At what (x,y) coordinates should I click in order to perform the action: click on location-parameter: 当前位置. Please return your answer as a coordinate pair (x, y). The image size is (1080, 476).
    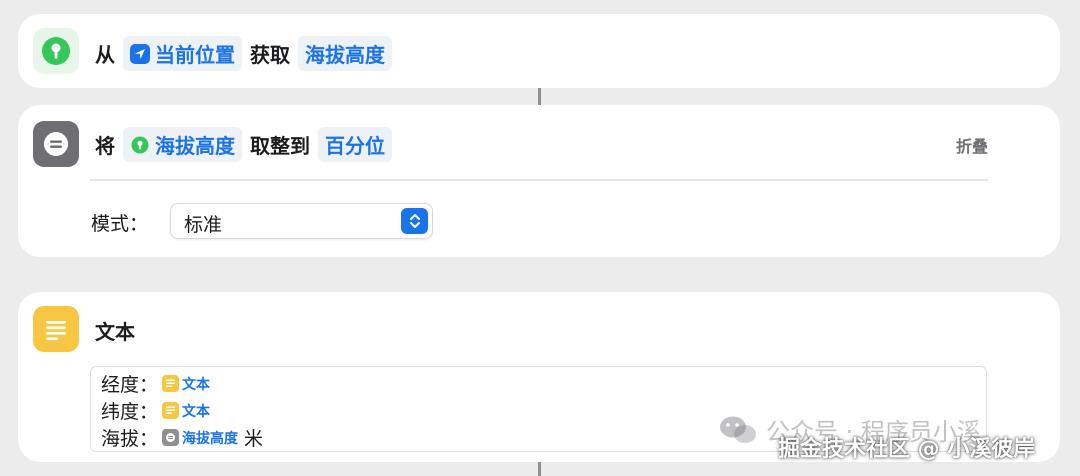
    Looking at the image, I should click on (182, 53).